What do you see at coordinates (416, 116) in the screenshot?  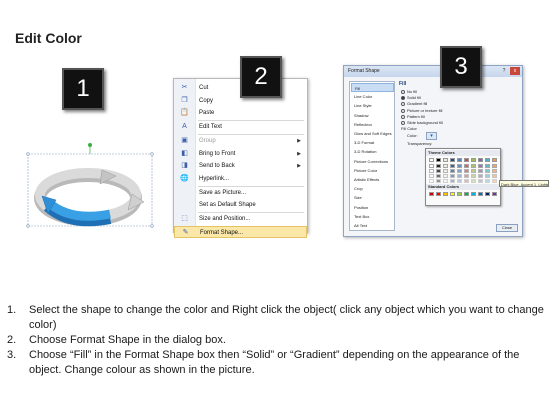 I see `fill-option-label: Pattern fill` at bounding box center [416, 116].